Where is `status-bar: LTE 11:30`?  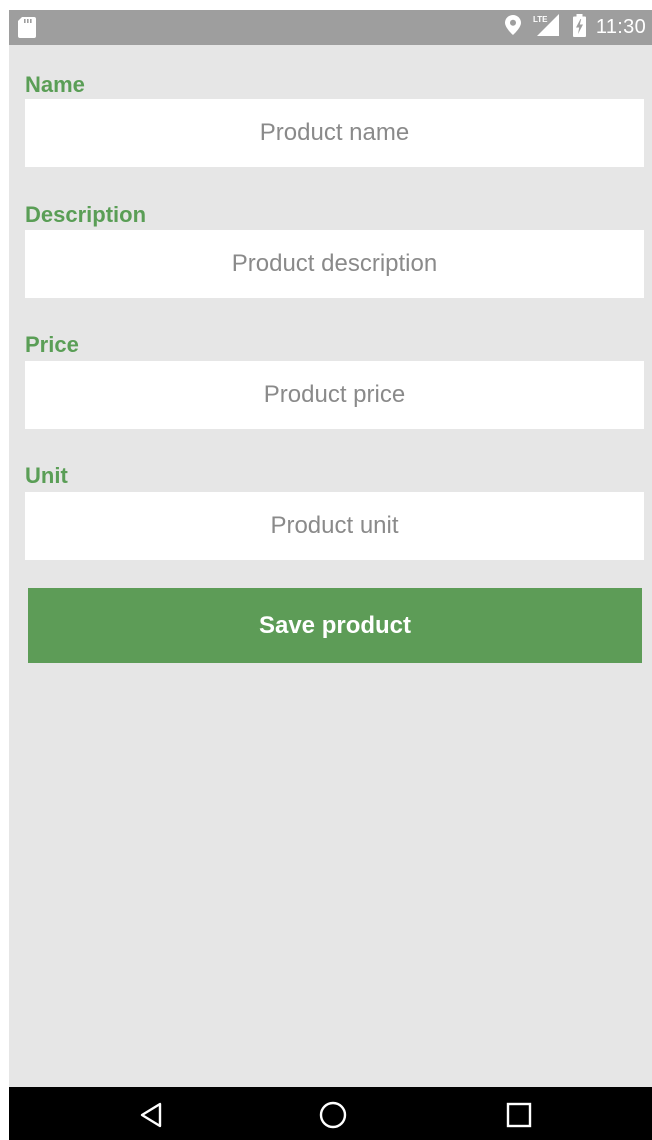
status-bar: LTE 11:30 is located at coordinates (330, 27).